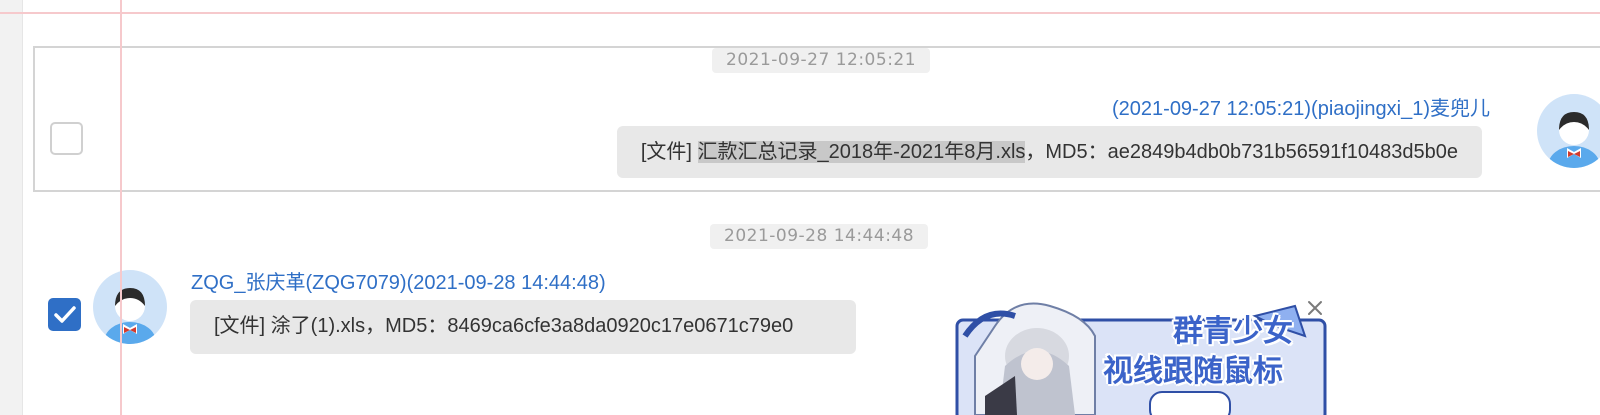  What do you see at coordinates (819, 236) in the screenshot?
I see `timestamp-chip: 2021-09-28 14:44:48` at bounding box center [819, 236].